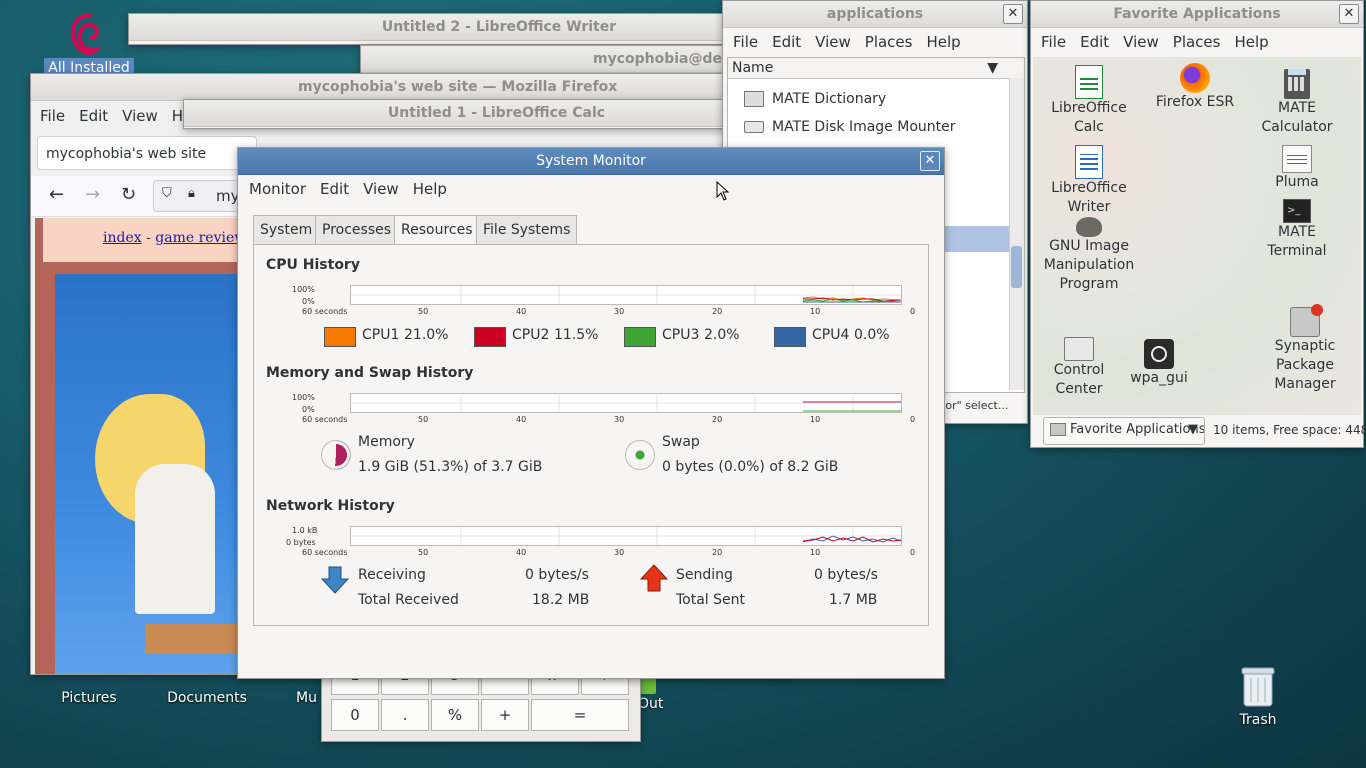 Image resolution: width=1366 pixels, height=768 pixels. I want to click on gimp-launcher: GNU Image Manipulation Program, so click(1089, 255).